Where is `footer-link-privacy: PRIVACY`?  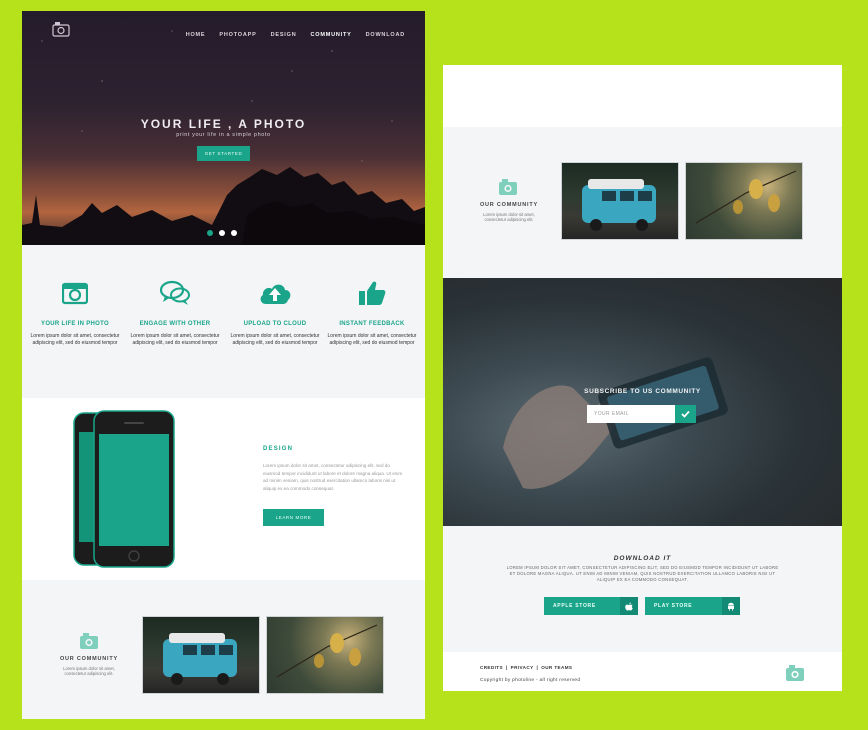 footer-link-privacy: PRIVACY is located at coordinates (522, 667).